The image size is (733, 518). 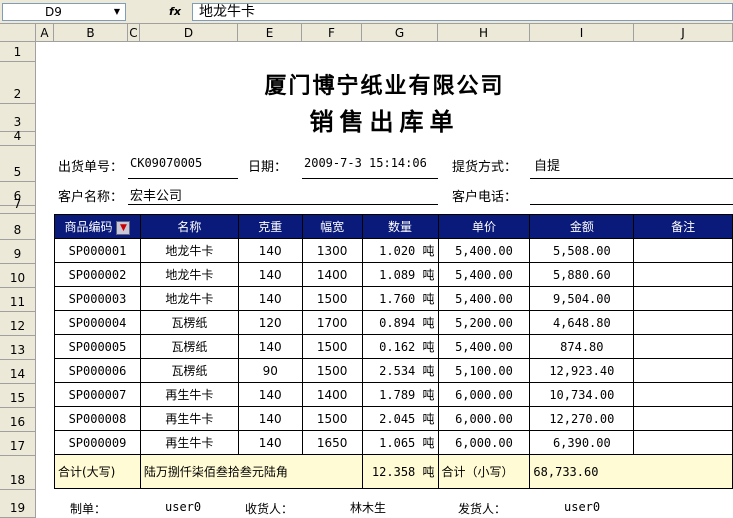 What do you see at coordinates (332, 442) in the screenshot?
I see `cell-width: 1650` at bounding box center [332, 442].